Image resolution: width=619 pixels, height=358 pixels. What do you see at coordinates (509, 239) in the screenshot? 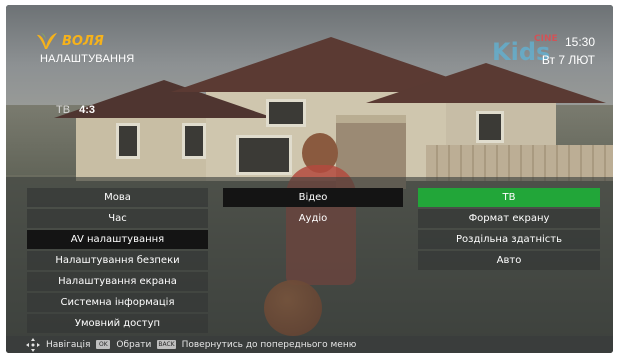
I see `menu-item-resolution: Роздільна здатність` at bounding box center [509, 239].